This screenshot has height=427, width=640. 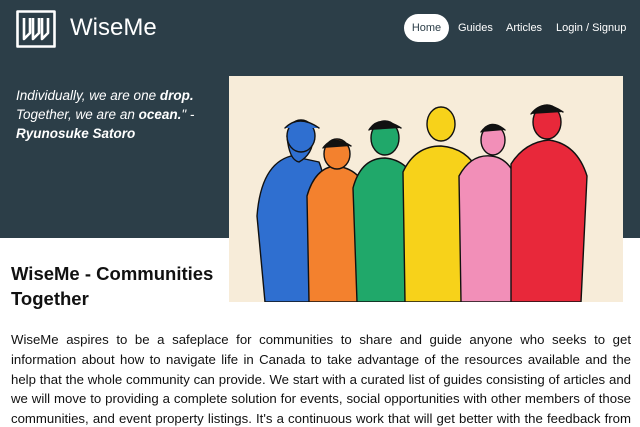 I want to click on page-title: WiseMe - Communities Together, so click(x=112, y=286).